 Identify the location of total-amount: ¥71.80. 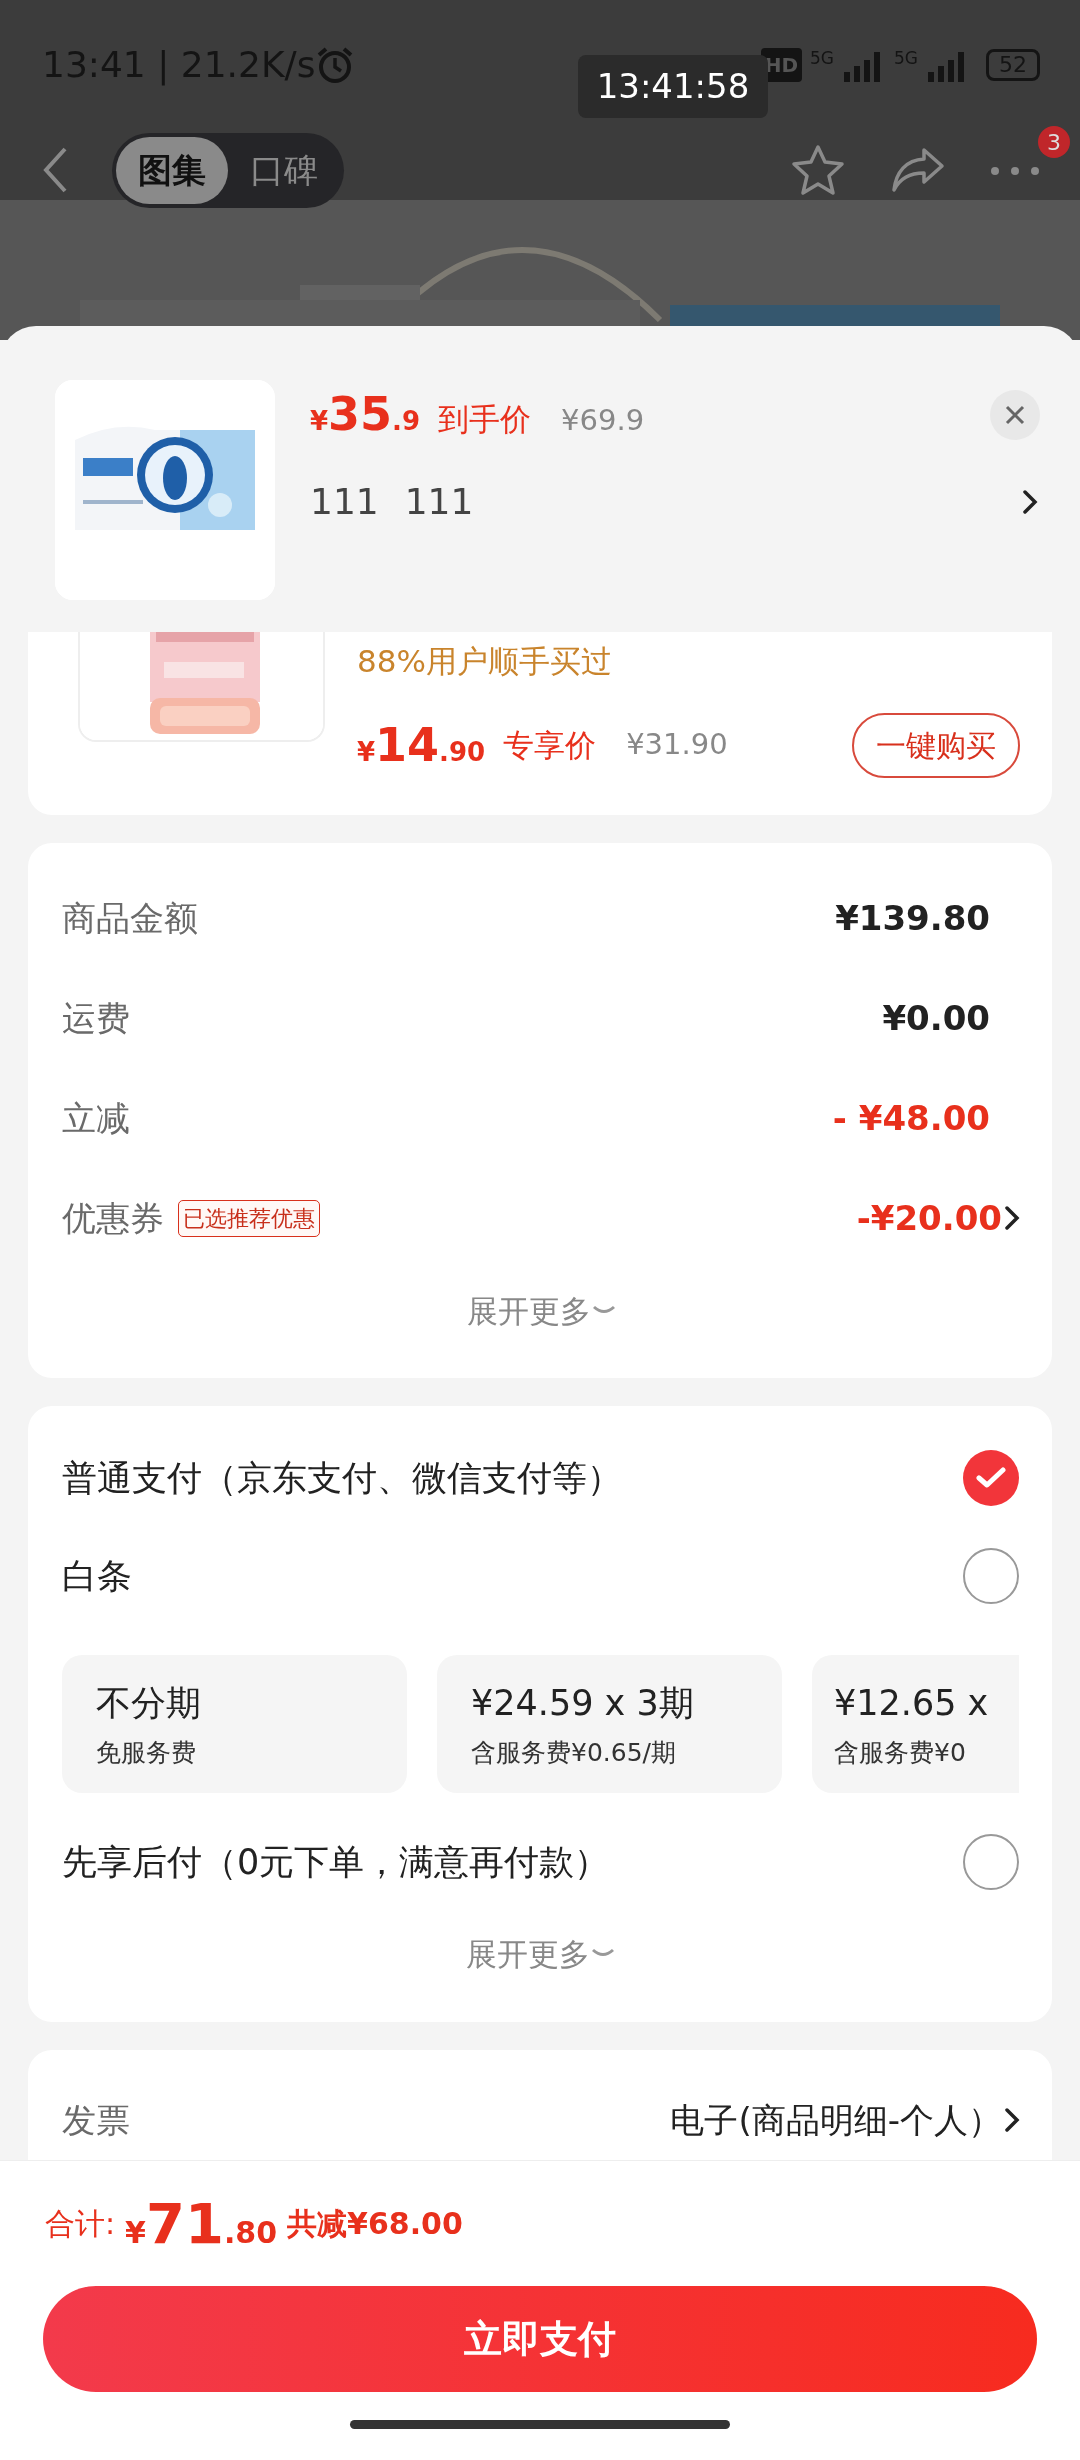
(201, 2223).